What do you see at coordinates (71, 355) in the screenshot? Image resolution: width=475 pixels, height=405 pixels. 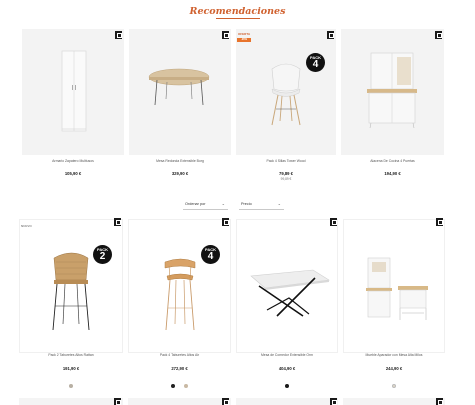 I see `product-name: Pack 2 Taburetes Altos Rattan` at bounding box center [71, 355].